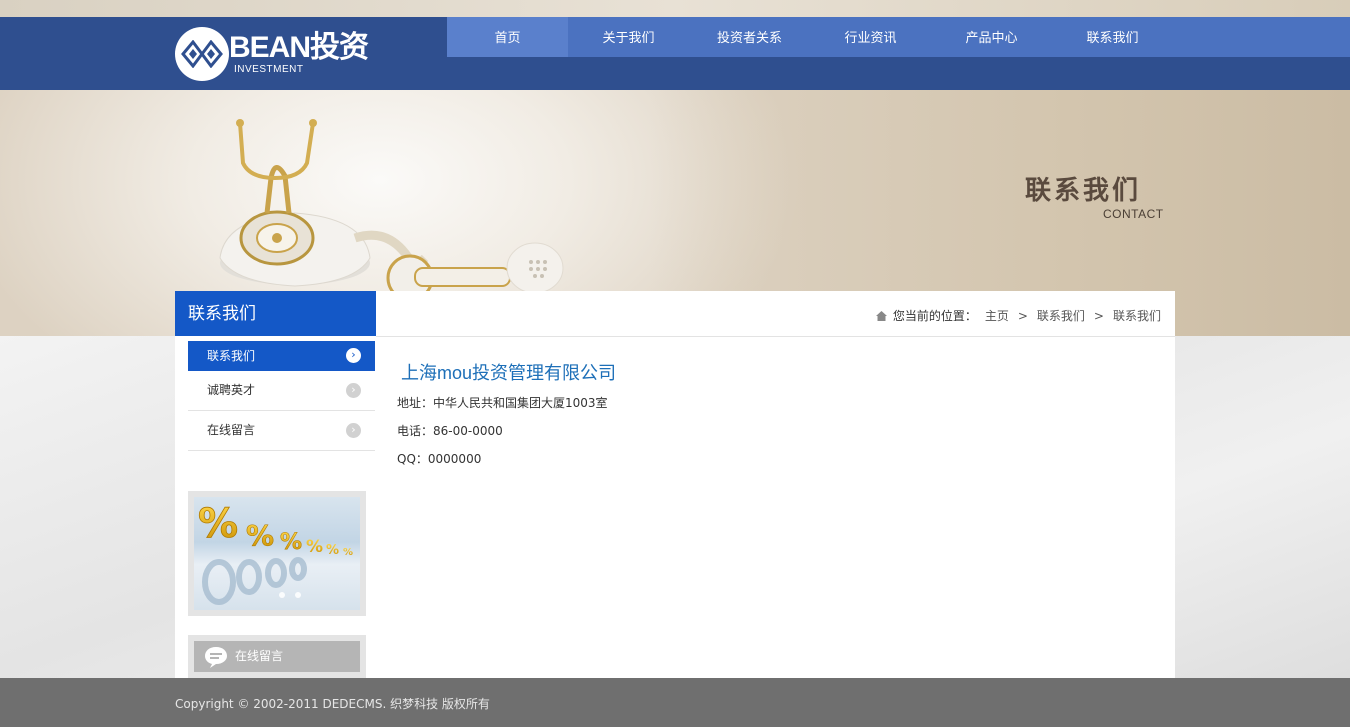  I want to click on sidebar-item-label: 诚聘英才, so click(231, 390).